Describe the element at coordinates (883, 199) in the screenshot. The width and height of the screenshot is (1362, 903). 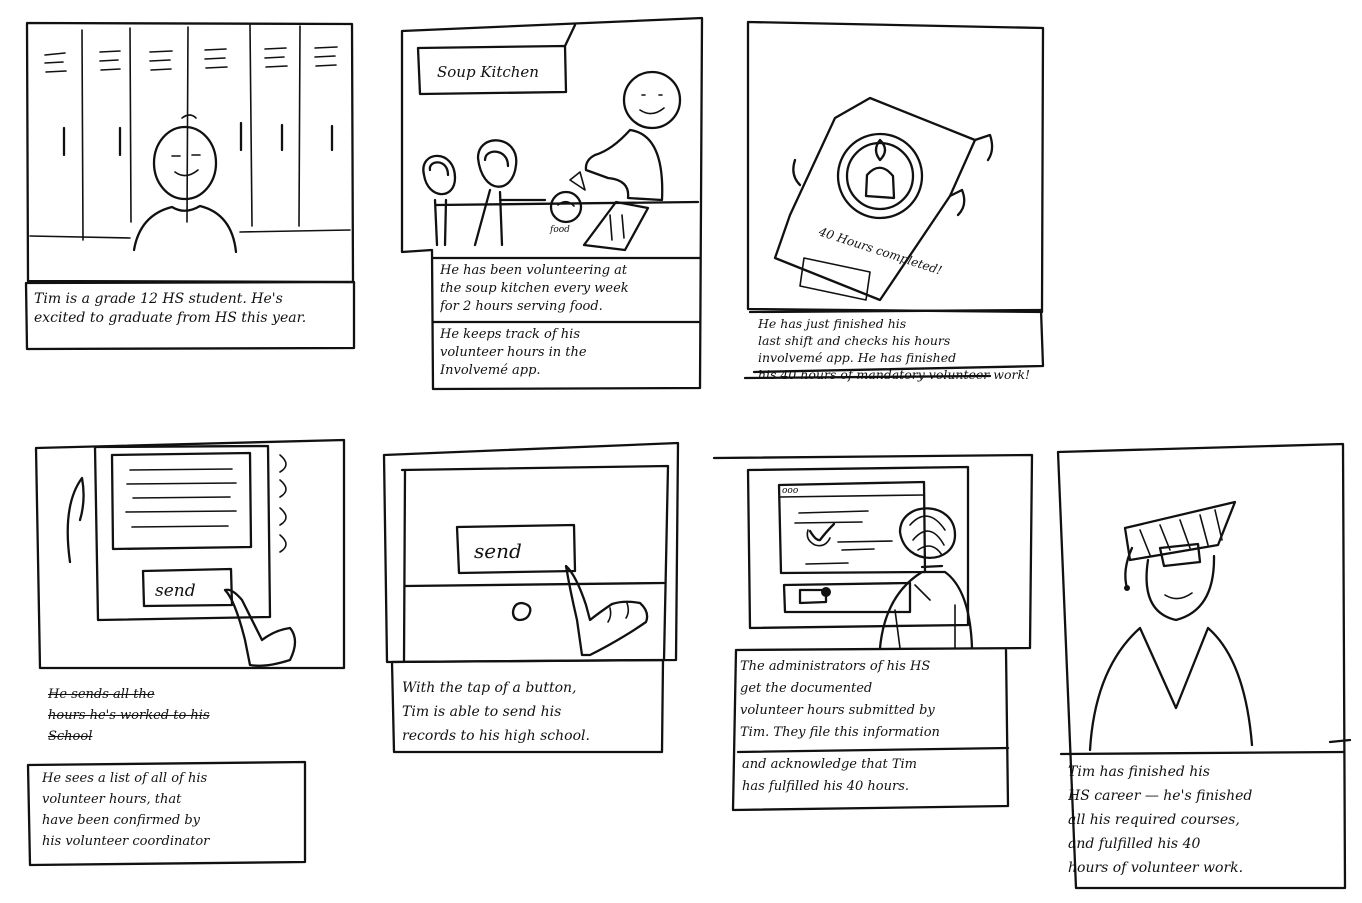
I see `phone-illustration` at that location.